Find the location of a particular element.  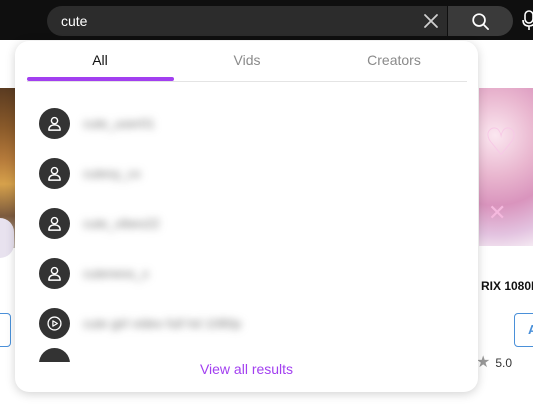

microphone-icon is located at coordinates (527, 20).